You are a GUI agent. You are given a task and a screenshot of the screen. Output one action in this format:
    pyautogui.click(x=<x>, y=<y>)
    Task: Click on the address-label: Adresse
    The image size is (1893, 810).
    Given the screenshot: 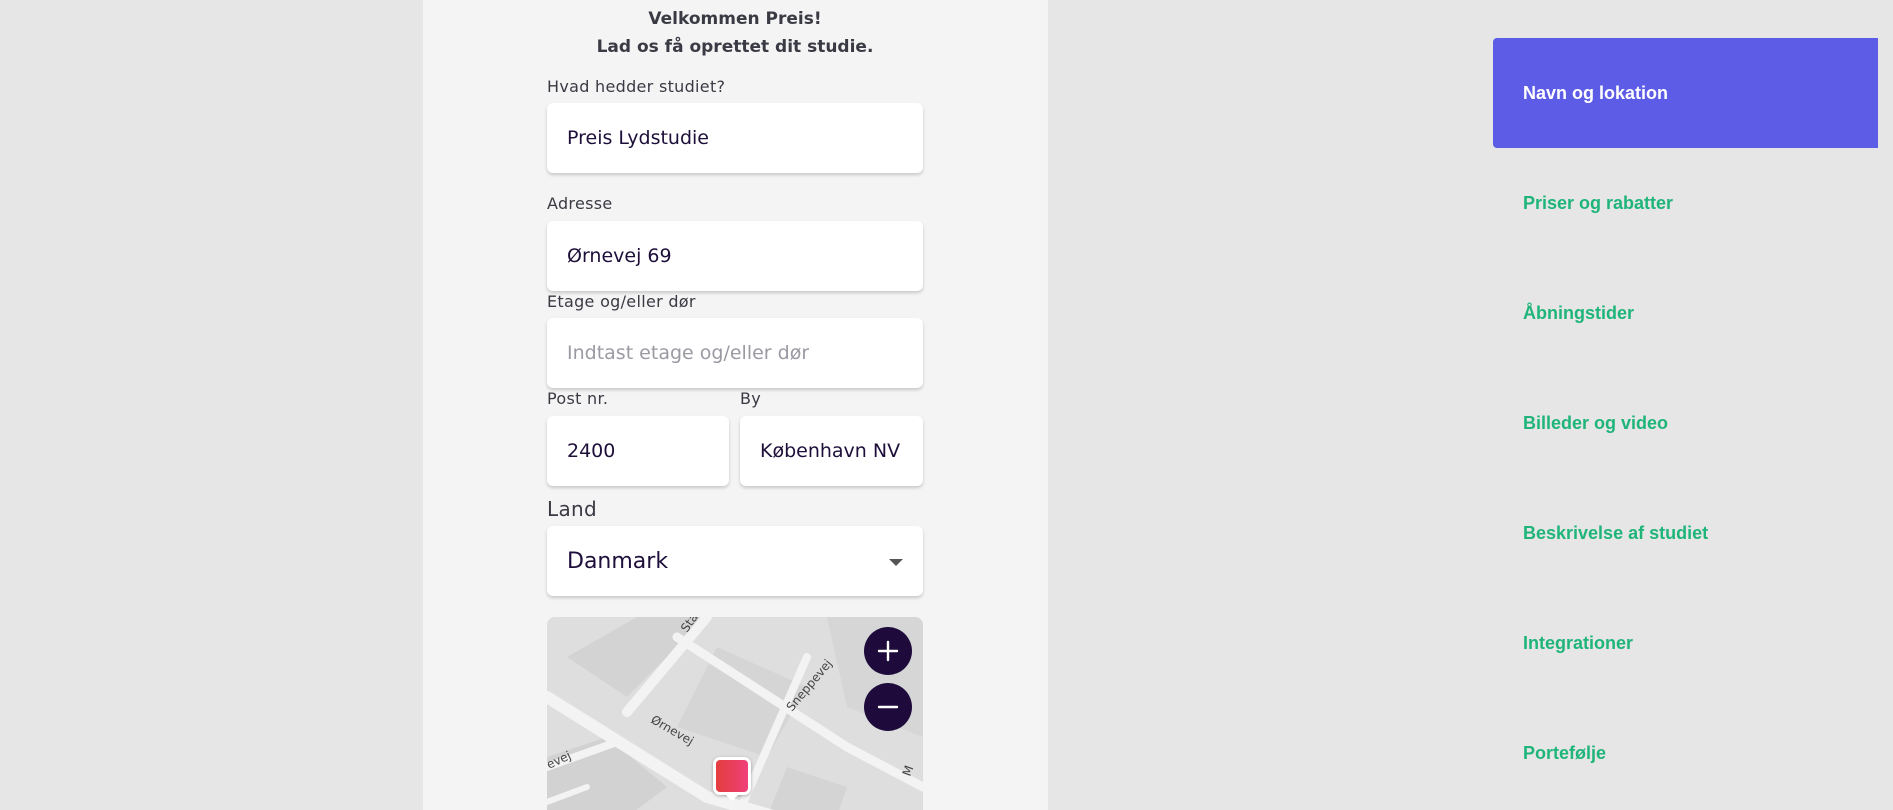 What is the action you would take?
    pyautogui.click(x=580, y=203)
    